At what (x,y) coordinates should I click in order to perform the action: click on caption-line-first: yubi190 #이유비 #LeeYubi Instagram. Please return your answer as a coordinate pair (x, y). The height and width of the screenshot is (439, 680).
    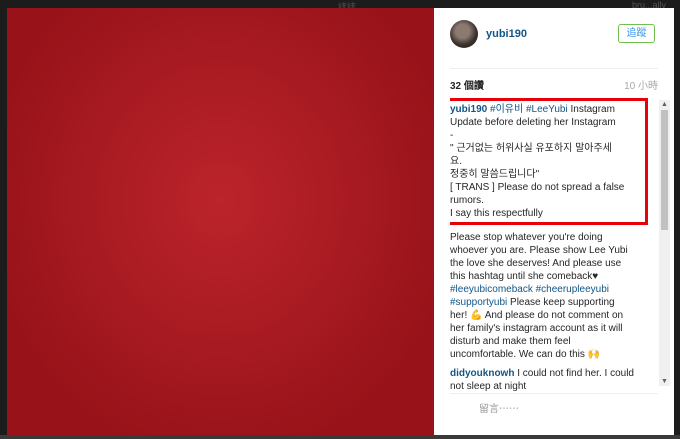
    Looking at the image, I should click on (546, 109).